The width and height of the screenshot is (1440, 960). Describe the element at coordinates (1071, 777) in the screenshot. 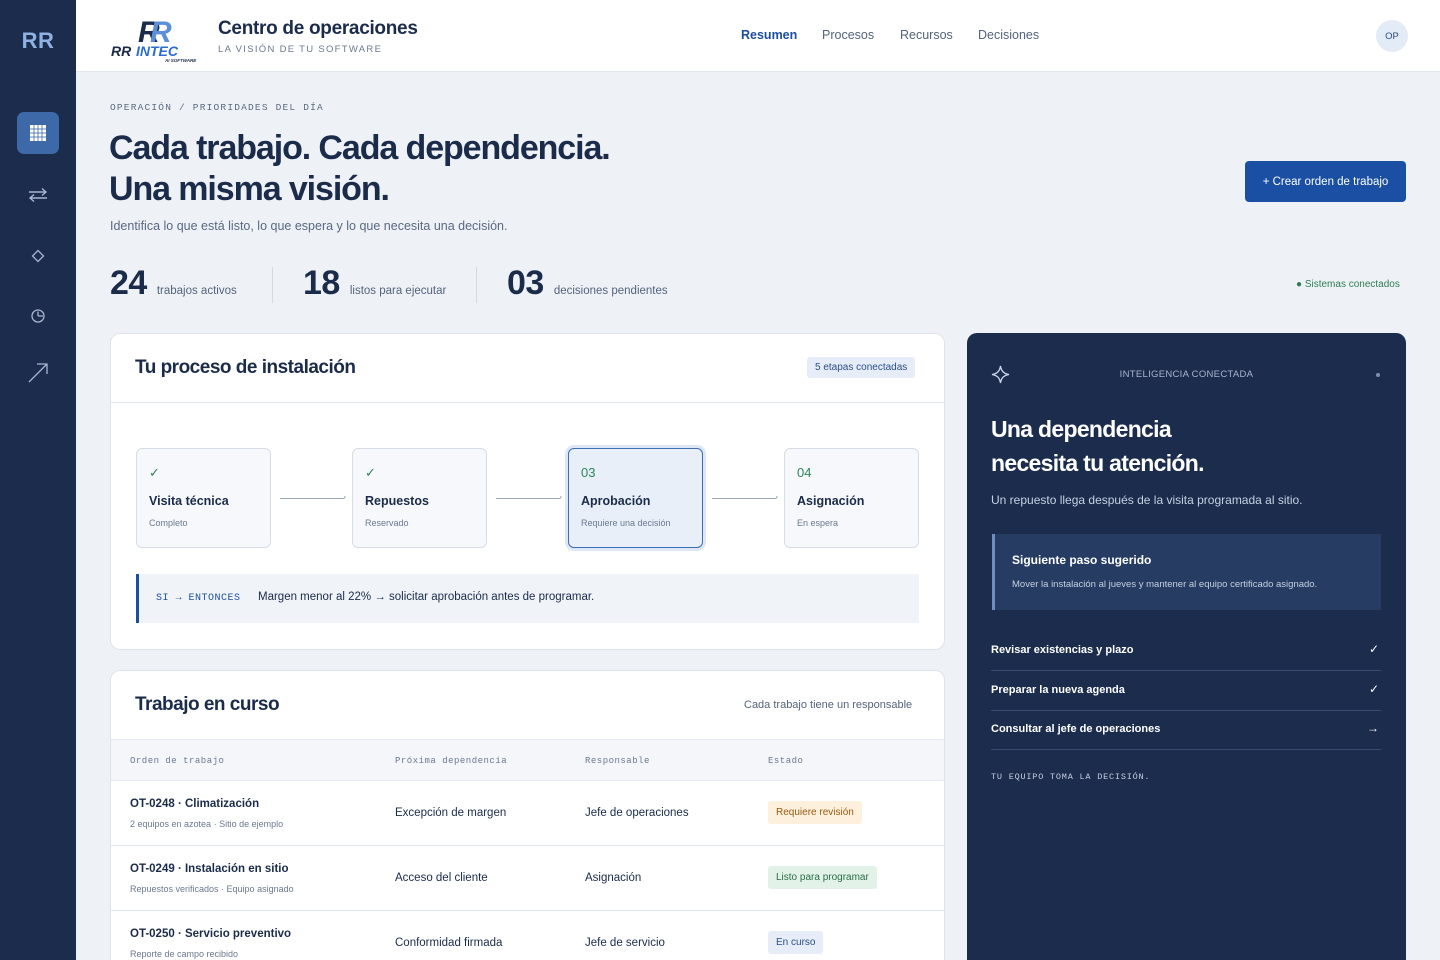

I see `panel-footer: TU EQUIPO TOMA LA DECISIÓN.` at that location.